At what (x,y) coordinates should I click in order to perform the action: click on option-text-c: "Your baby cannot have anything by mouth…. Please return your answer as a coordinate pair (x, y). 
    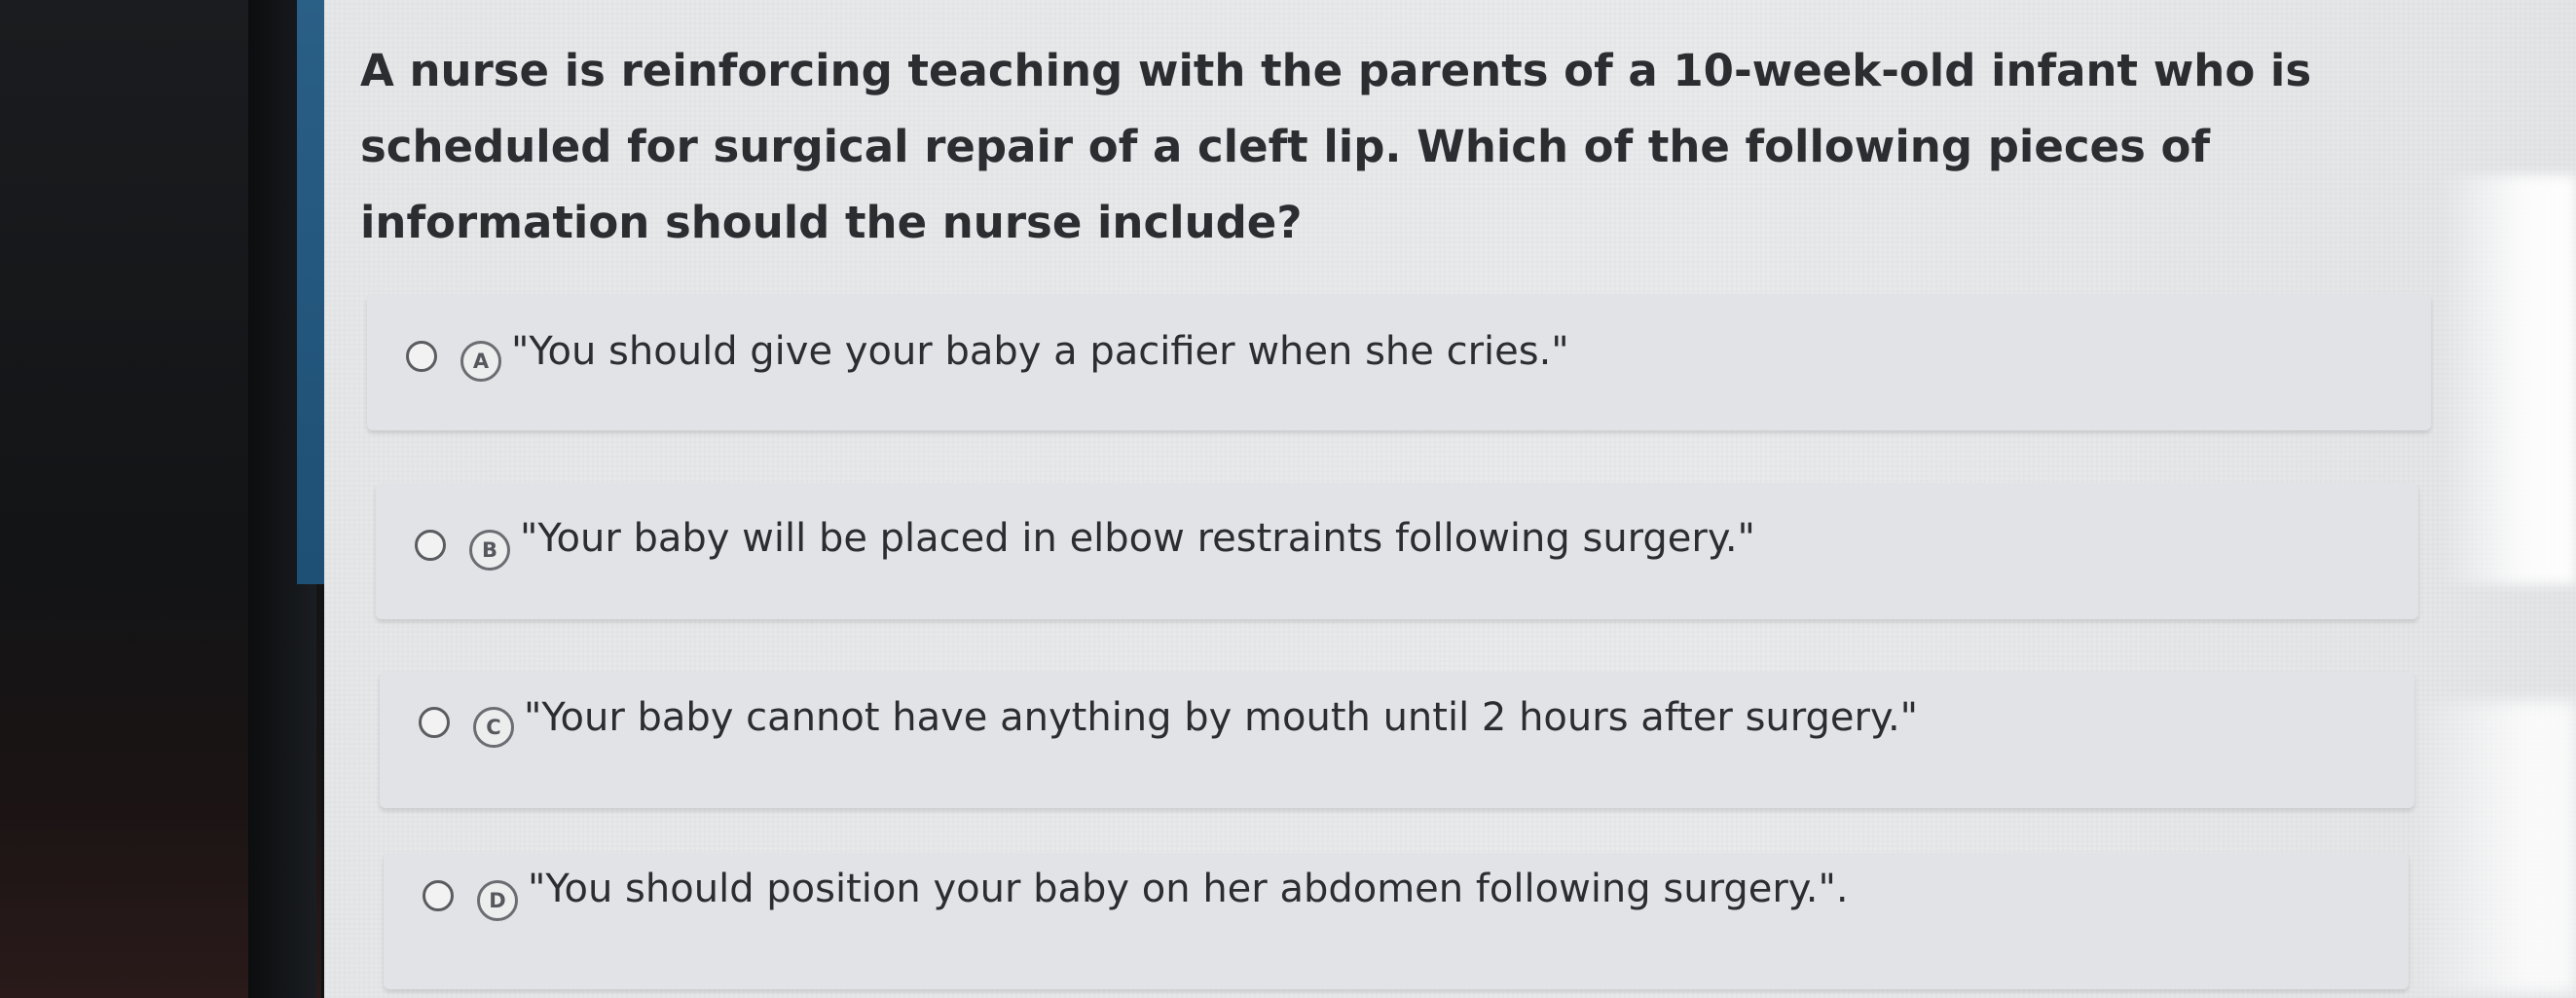
    Looking at the image, I should click on (1221, 717).